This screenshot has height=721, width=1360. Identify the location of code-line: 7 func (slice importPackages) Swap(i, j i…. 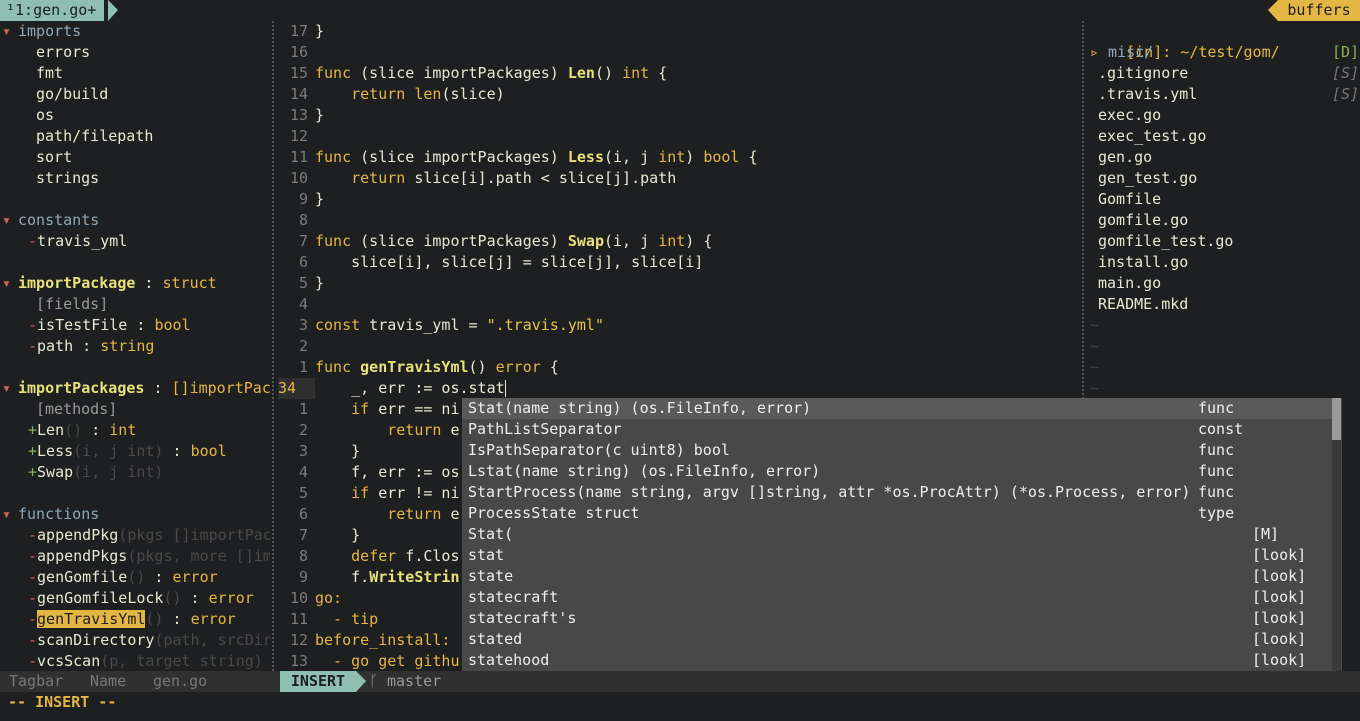
(679, 241).